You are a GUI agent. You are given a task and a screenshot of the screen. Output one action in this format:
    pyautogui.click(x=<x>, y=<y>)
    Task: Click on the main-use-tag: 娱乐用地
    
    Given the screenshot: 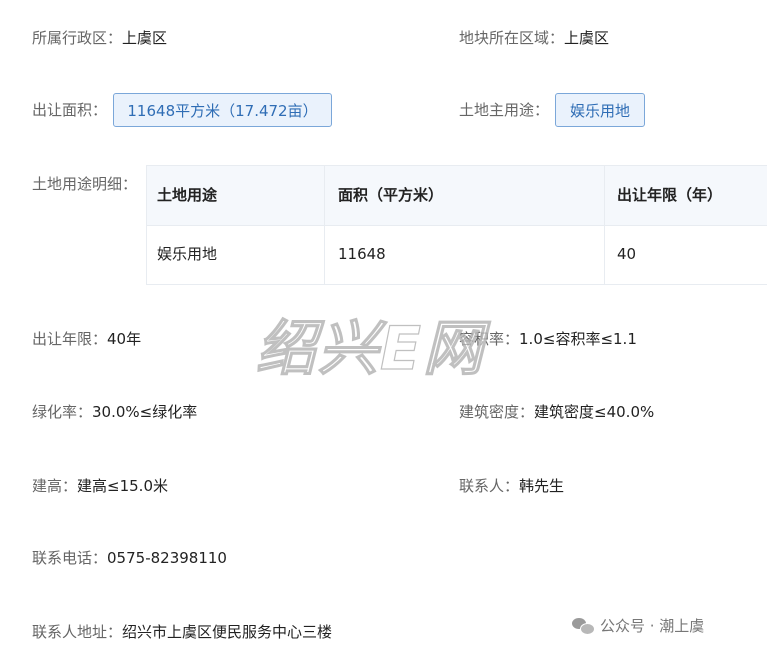 What is the action you would take?
    pyautogui.click(x=600, y=110)
    